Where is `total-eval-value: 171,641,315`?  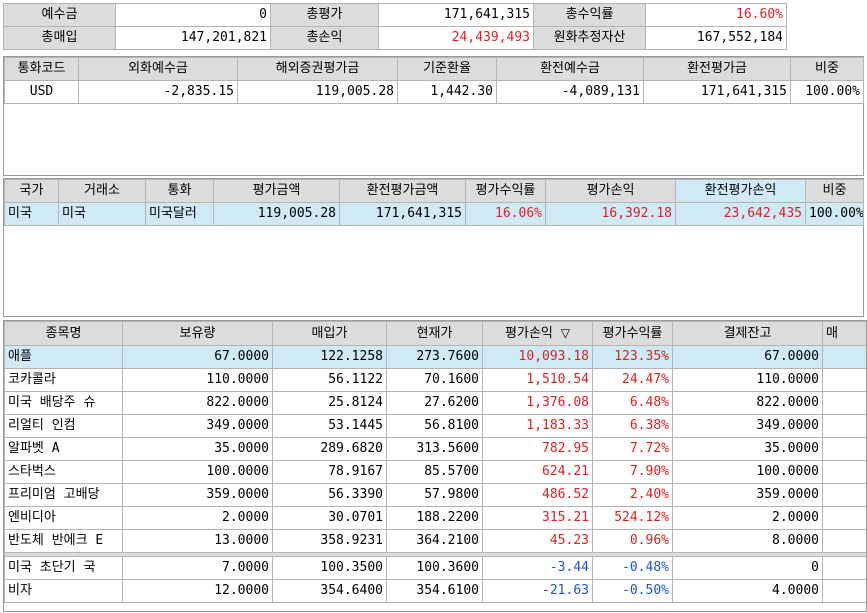
total-eval-value: 171,641,315 is located at coordinates (456, 15).